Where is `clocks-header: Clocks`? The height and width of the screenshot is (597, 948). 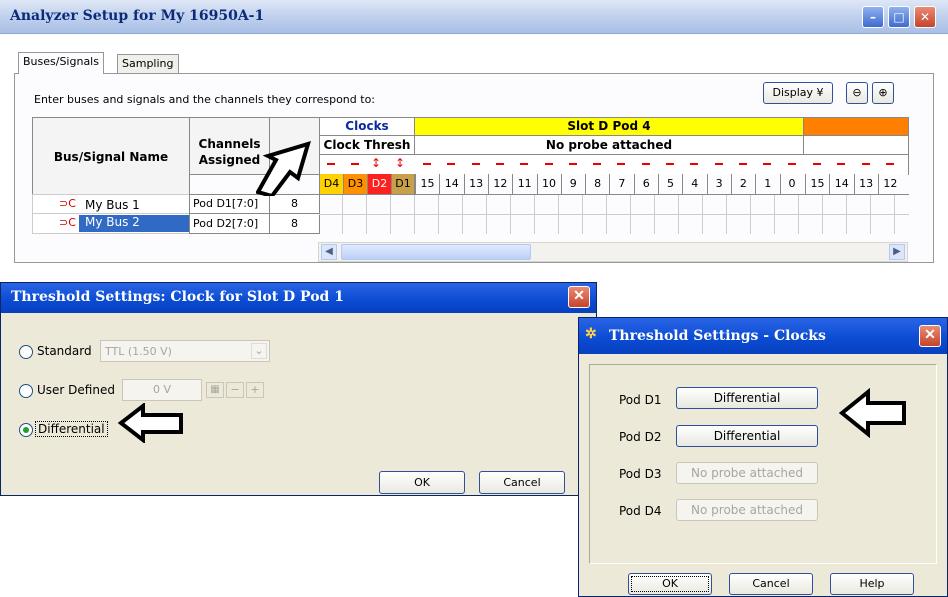
clocks-header: Clocks is located at coordinates (367, 126).